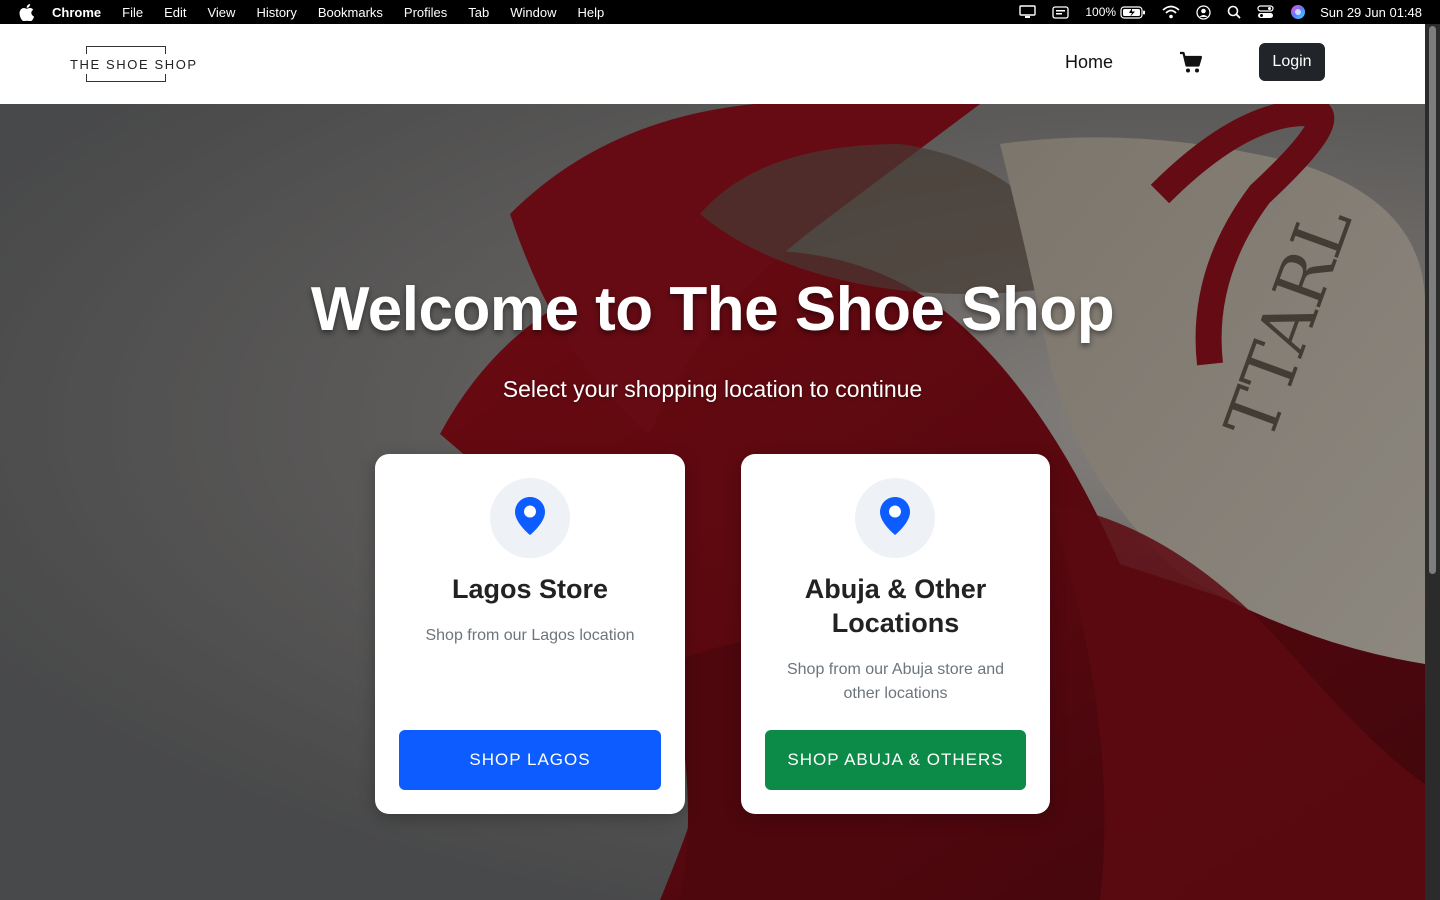  I want to click on card-title: Lagos Store, so click(530, 589).